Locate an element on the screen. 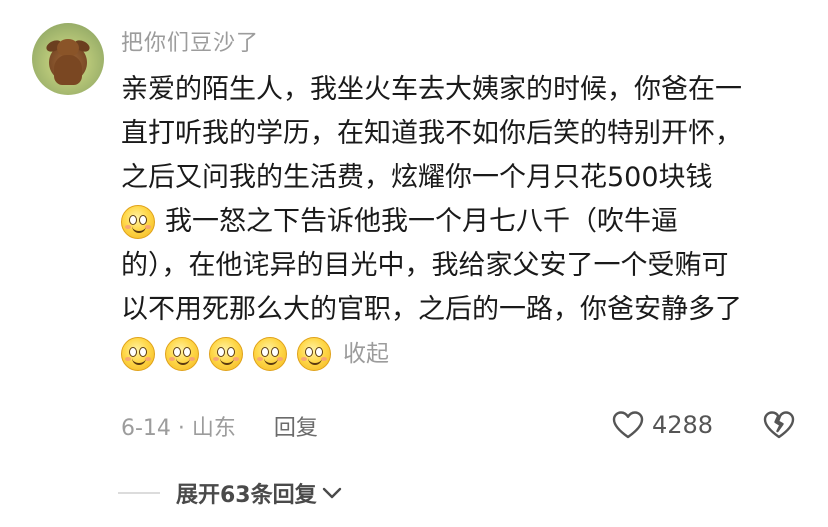  username: 把你们豆沙了 is located at coordinates (190, 41).